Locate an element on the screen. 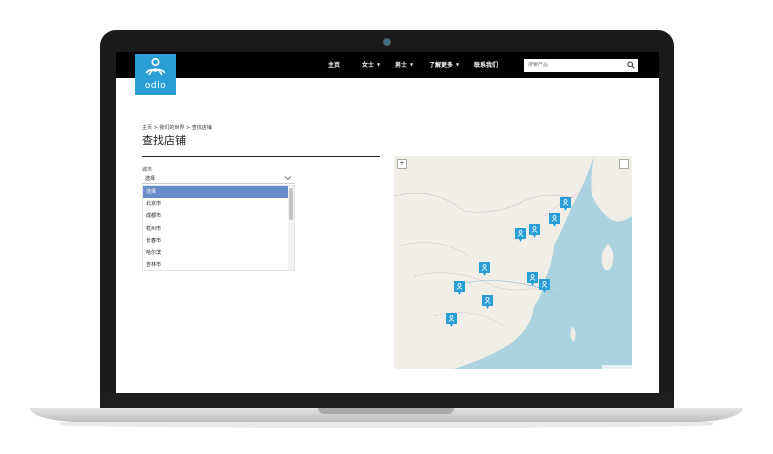  nav-item-learn-more: 了解更多 ▼ is located at coordinates (444, 64).